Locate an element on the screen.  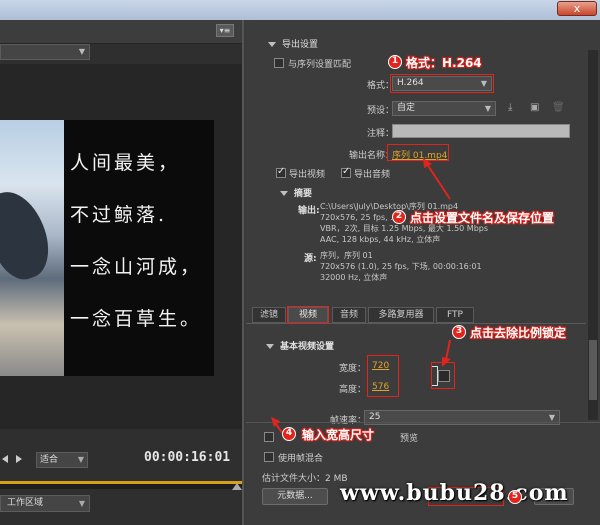
annotation-text: 点击去除比例锁定 is located at coordinates (518, 333).